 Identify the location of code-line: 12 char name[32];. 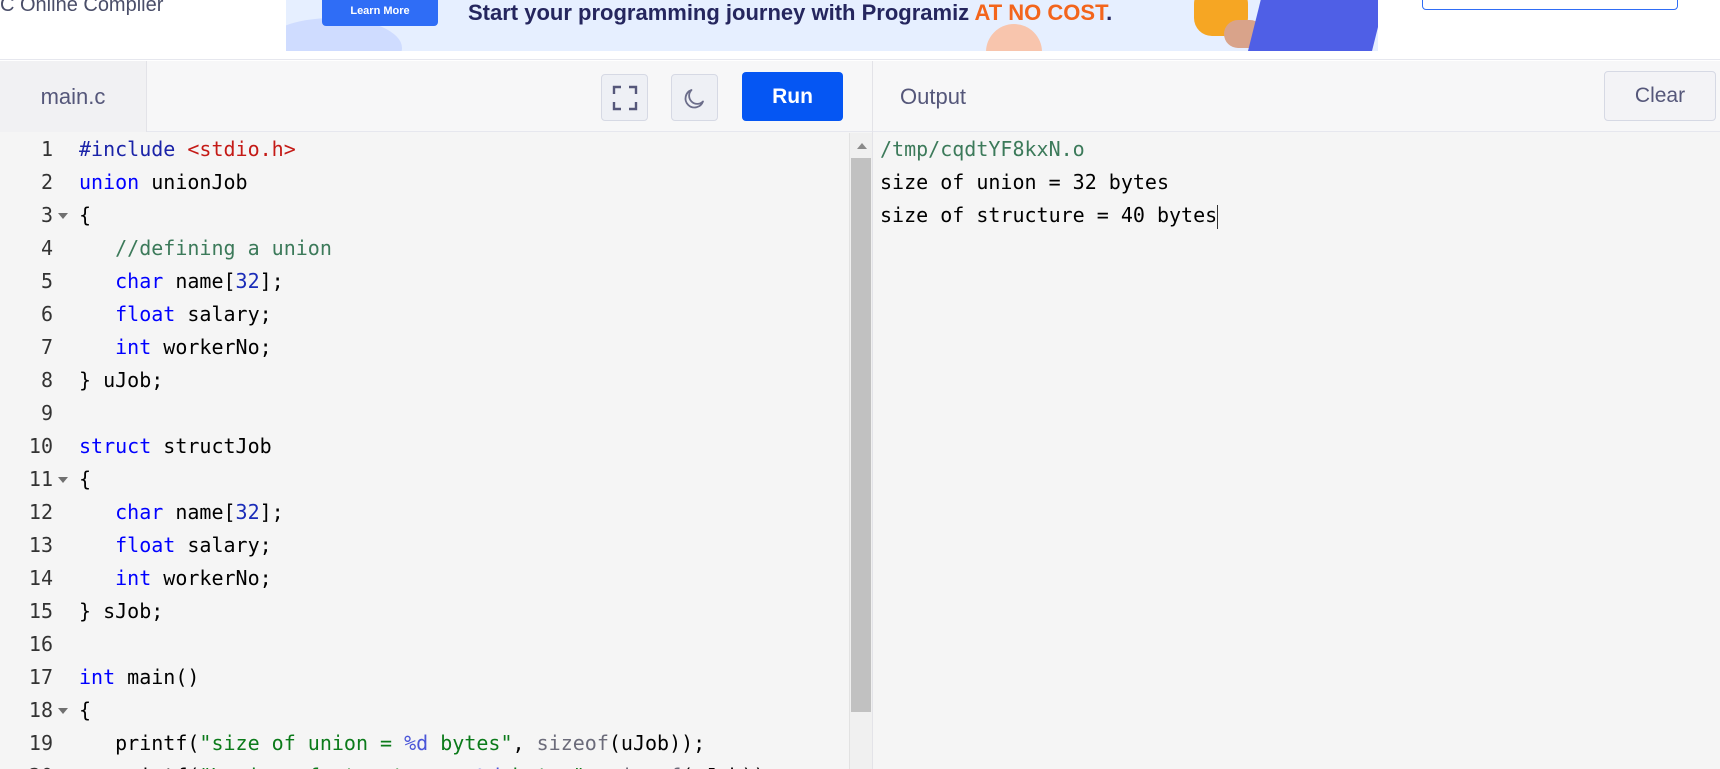
(424, 512).